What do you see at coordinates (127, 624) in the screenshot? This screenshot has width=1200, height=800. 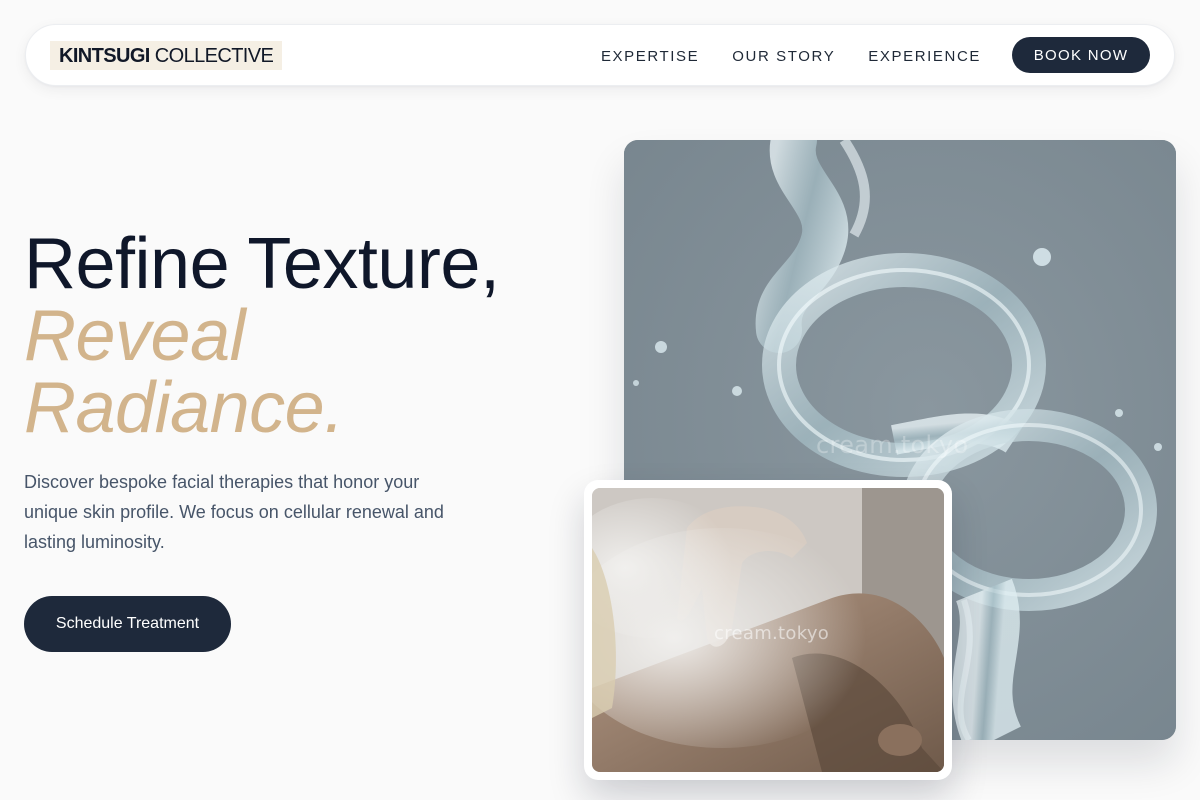 I see `schedule-treatment-button: Schedule Treatment` at bounding box center [127, 624].